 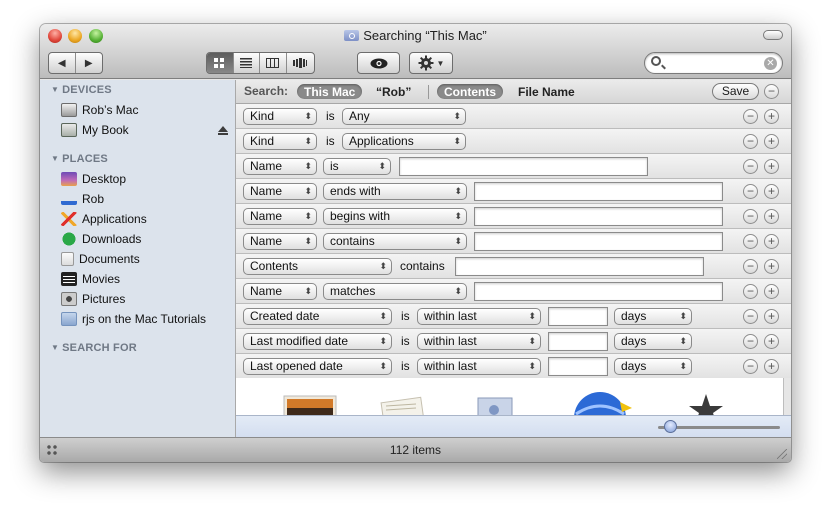 What do you see at coordinates (317, 341) in the screenshot?
I see `attribute-popup: Last modified date` at bounding box center [317, 341].